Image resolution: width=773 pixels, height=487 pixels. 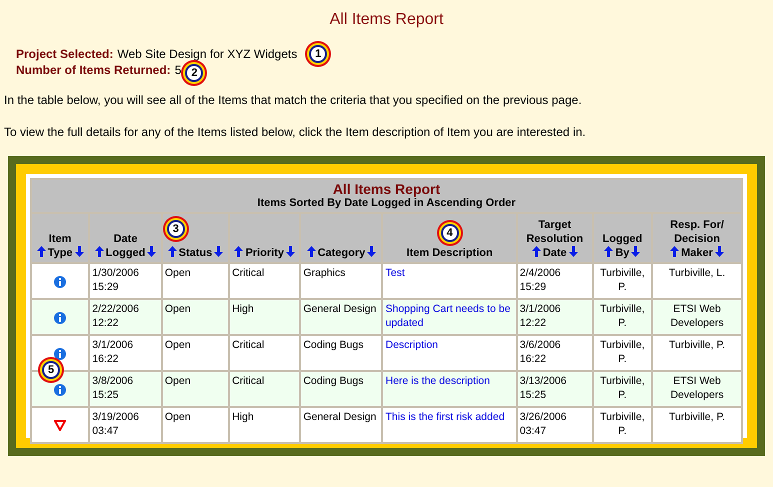 What do you see at coordinates (324, 273) in the screenshot?
I see `category-cell: Graphics` at bounding box center [324, 273].